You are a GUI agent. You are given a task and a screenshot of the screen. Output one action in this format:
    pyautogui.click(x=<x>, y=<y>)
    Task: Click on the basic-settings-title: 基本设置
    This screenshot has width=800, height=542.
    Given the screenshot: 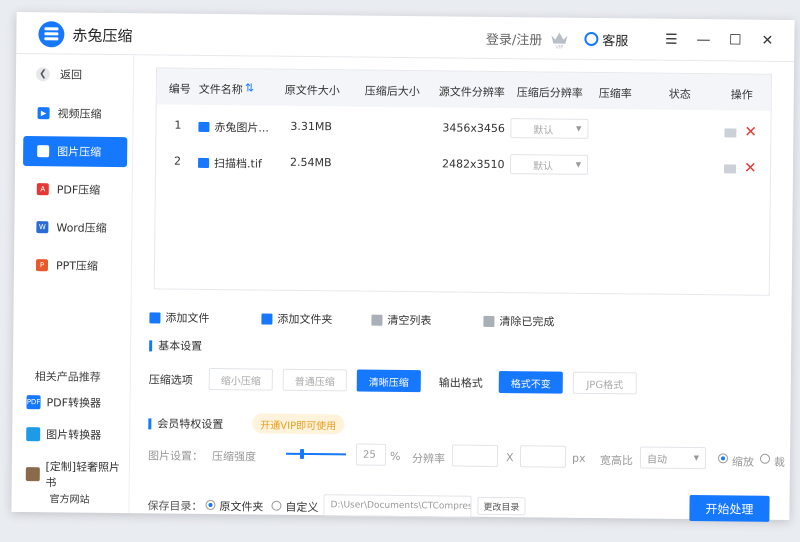 What is the action you would take?
    pyautogui.click(x=175, y=345)
    